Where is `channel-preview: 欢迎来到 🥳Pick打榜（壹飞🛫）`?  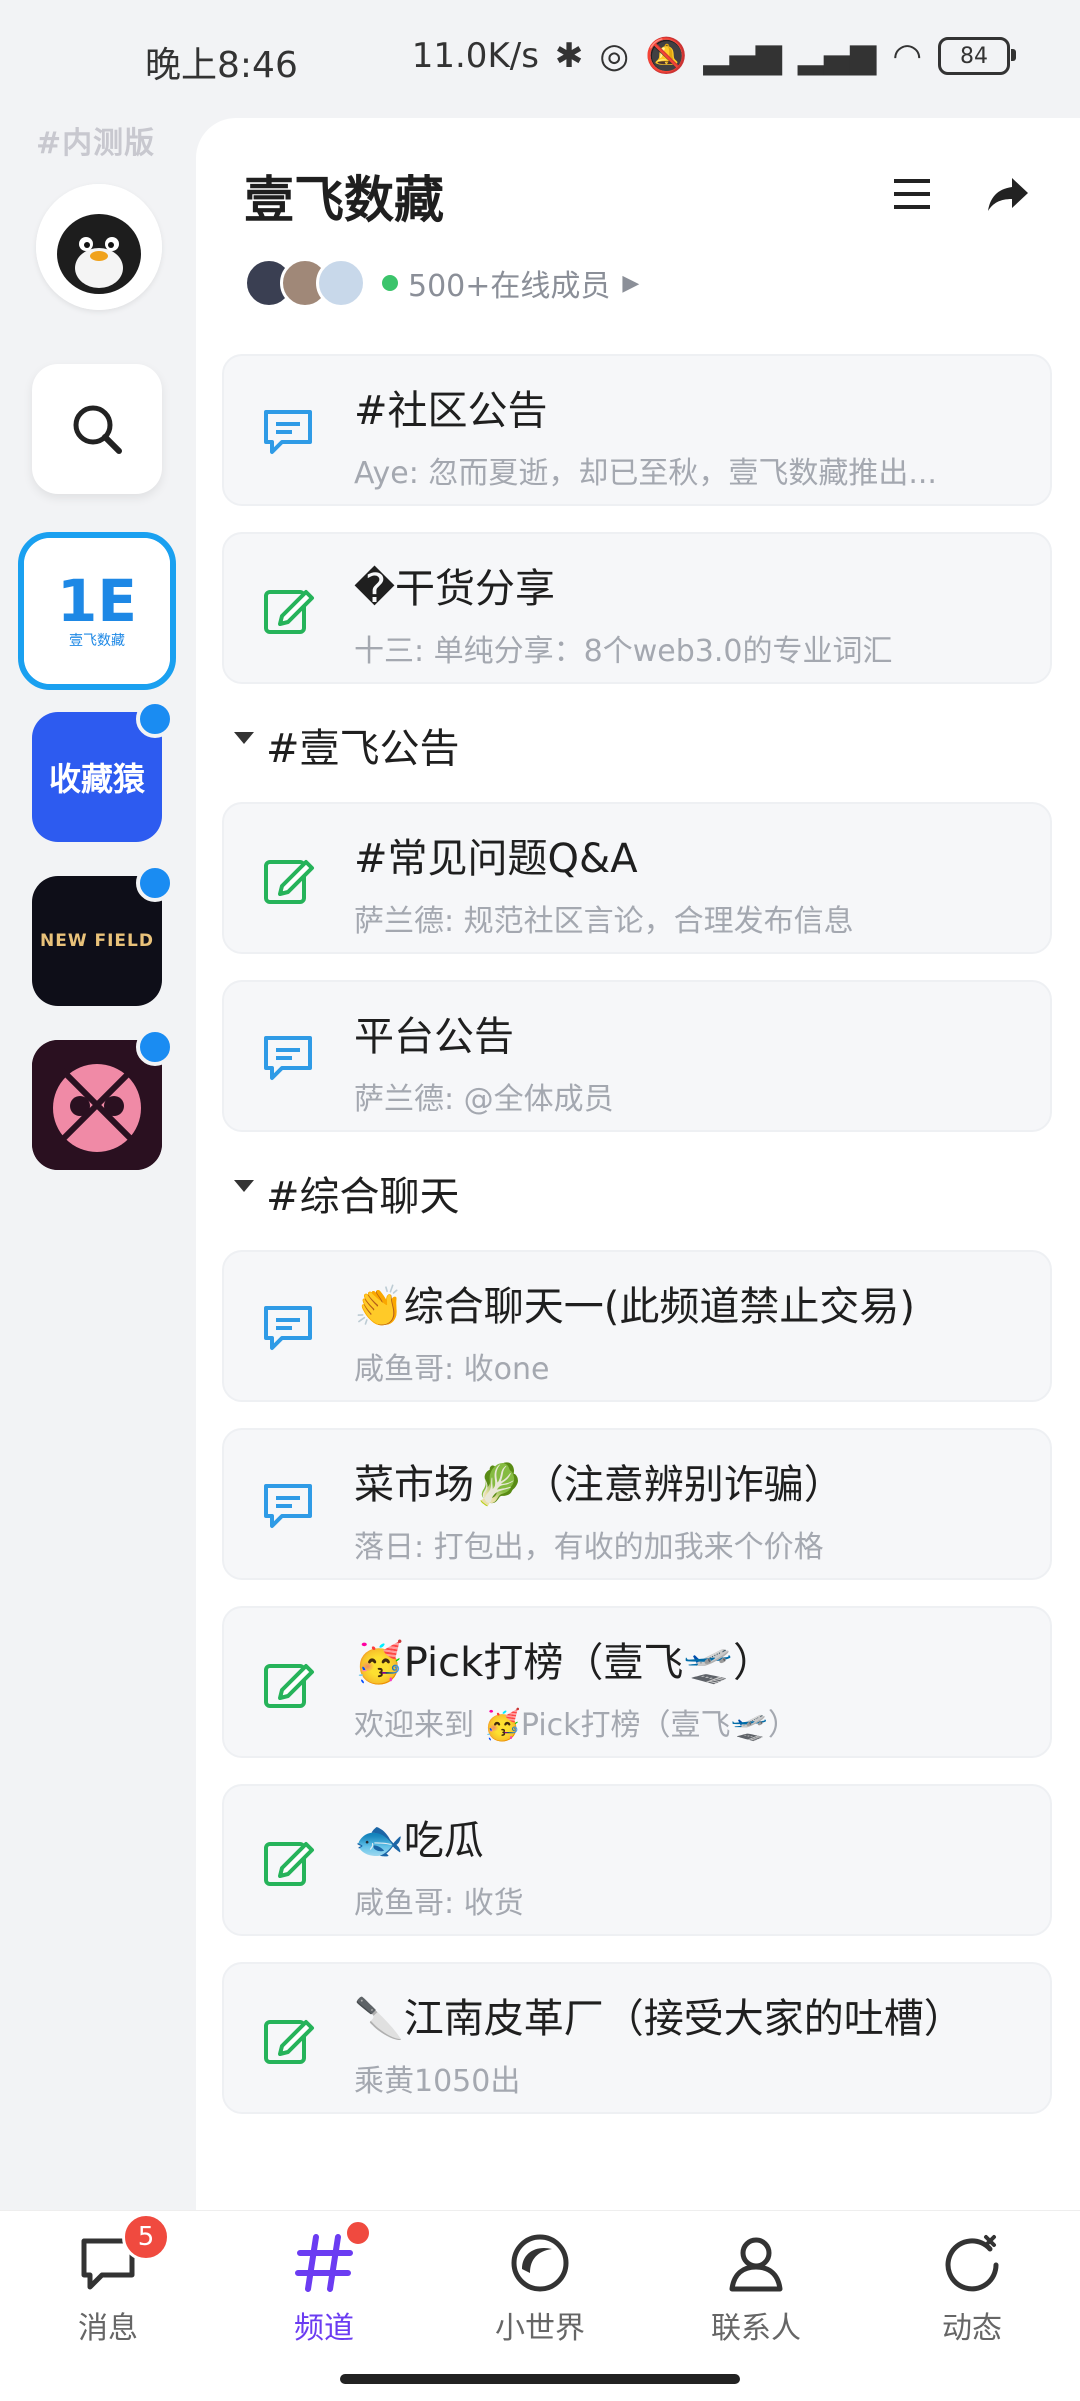 channel-preview: 欢迎来到 🥳Pick打榜（壹飞🛫） is located at coordinates (576, 1725).